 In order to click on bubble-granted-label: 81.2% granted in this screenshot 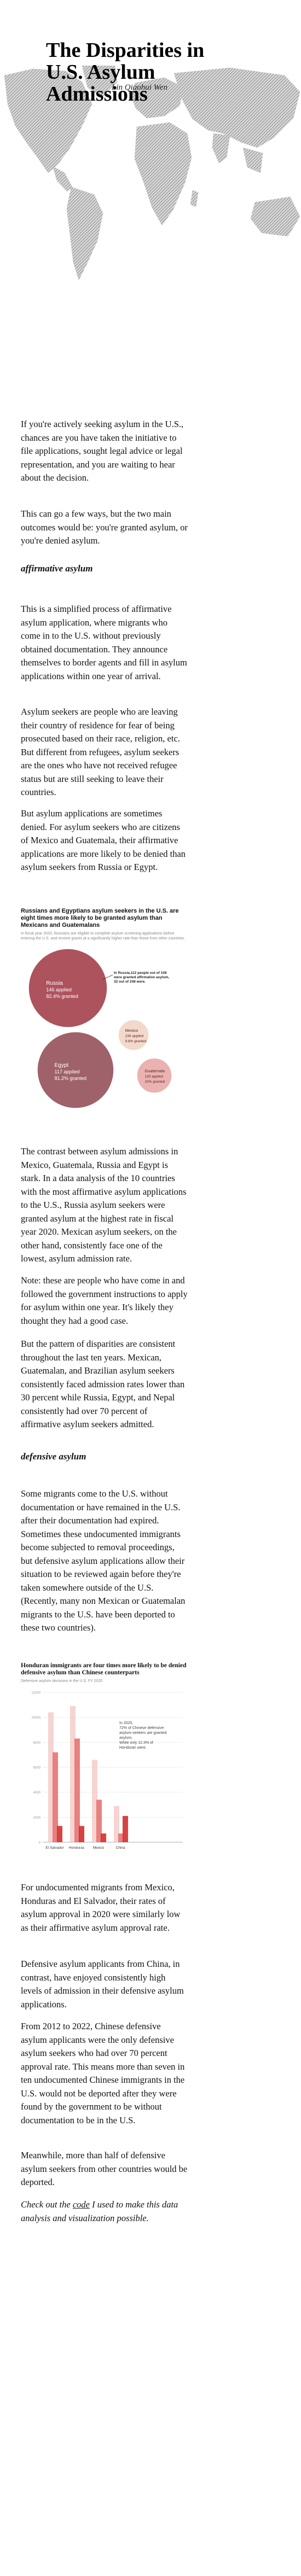, I will do `click(71, 1078)`.